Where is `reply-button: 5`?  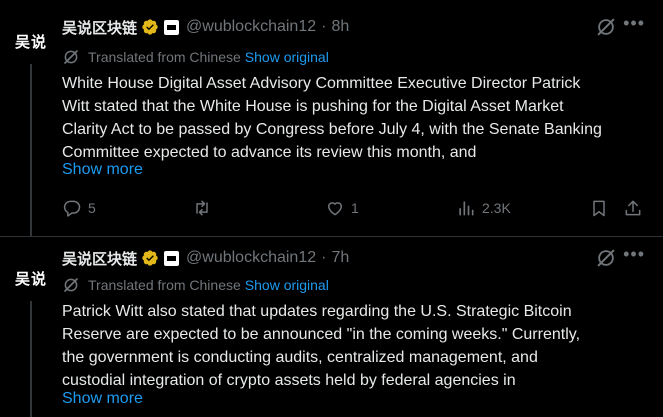 reply-button: 5 is located at coordinates (79, 208).